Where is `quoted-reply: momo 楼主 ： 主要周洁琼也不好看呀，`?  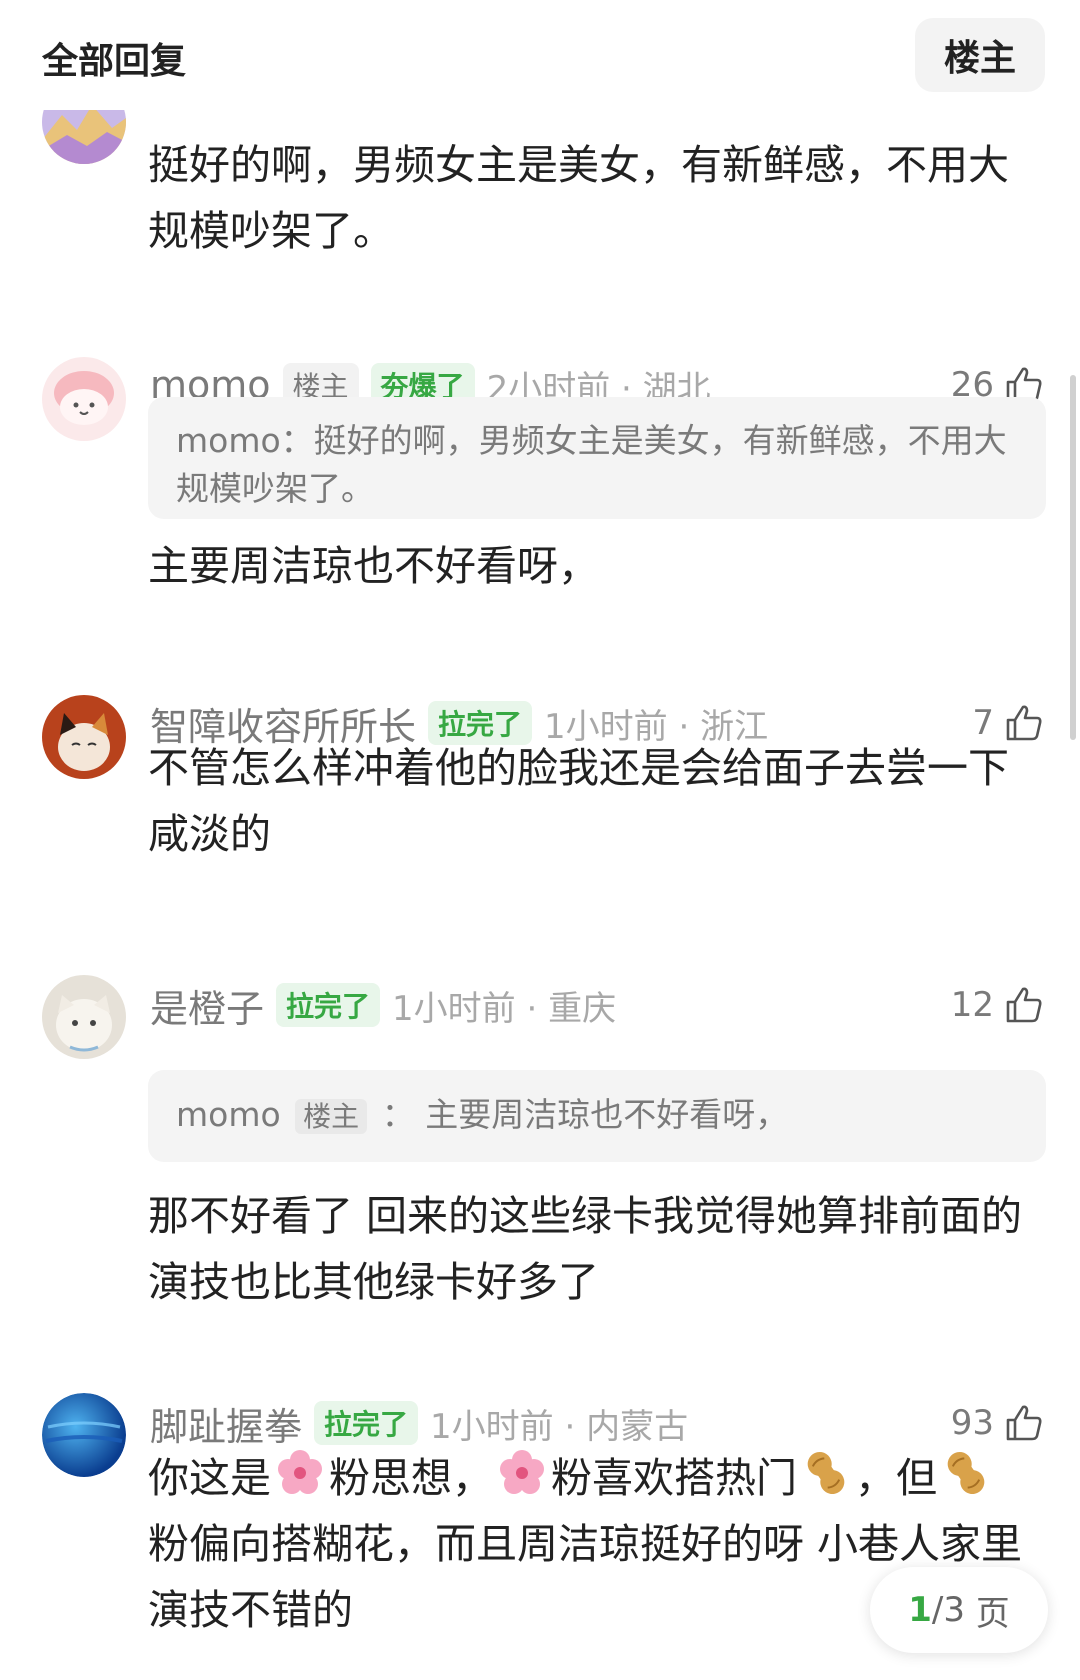
quoted-reply: momo 楼主 ： 主要周洁琼也不好看呀， is located at coordinates (597, 1116).